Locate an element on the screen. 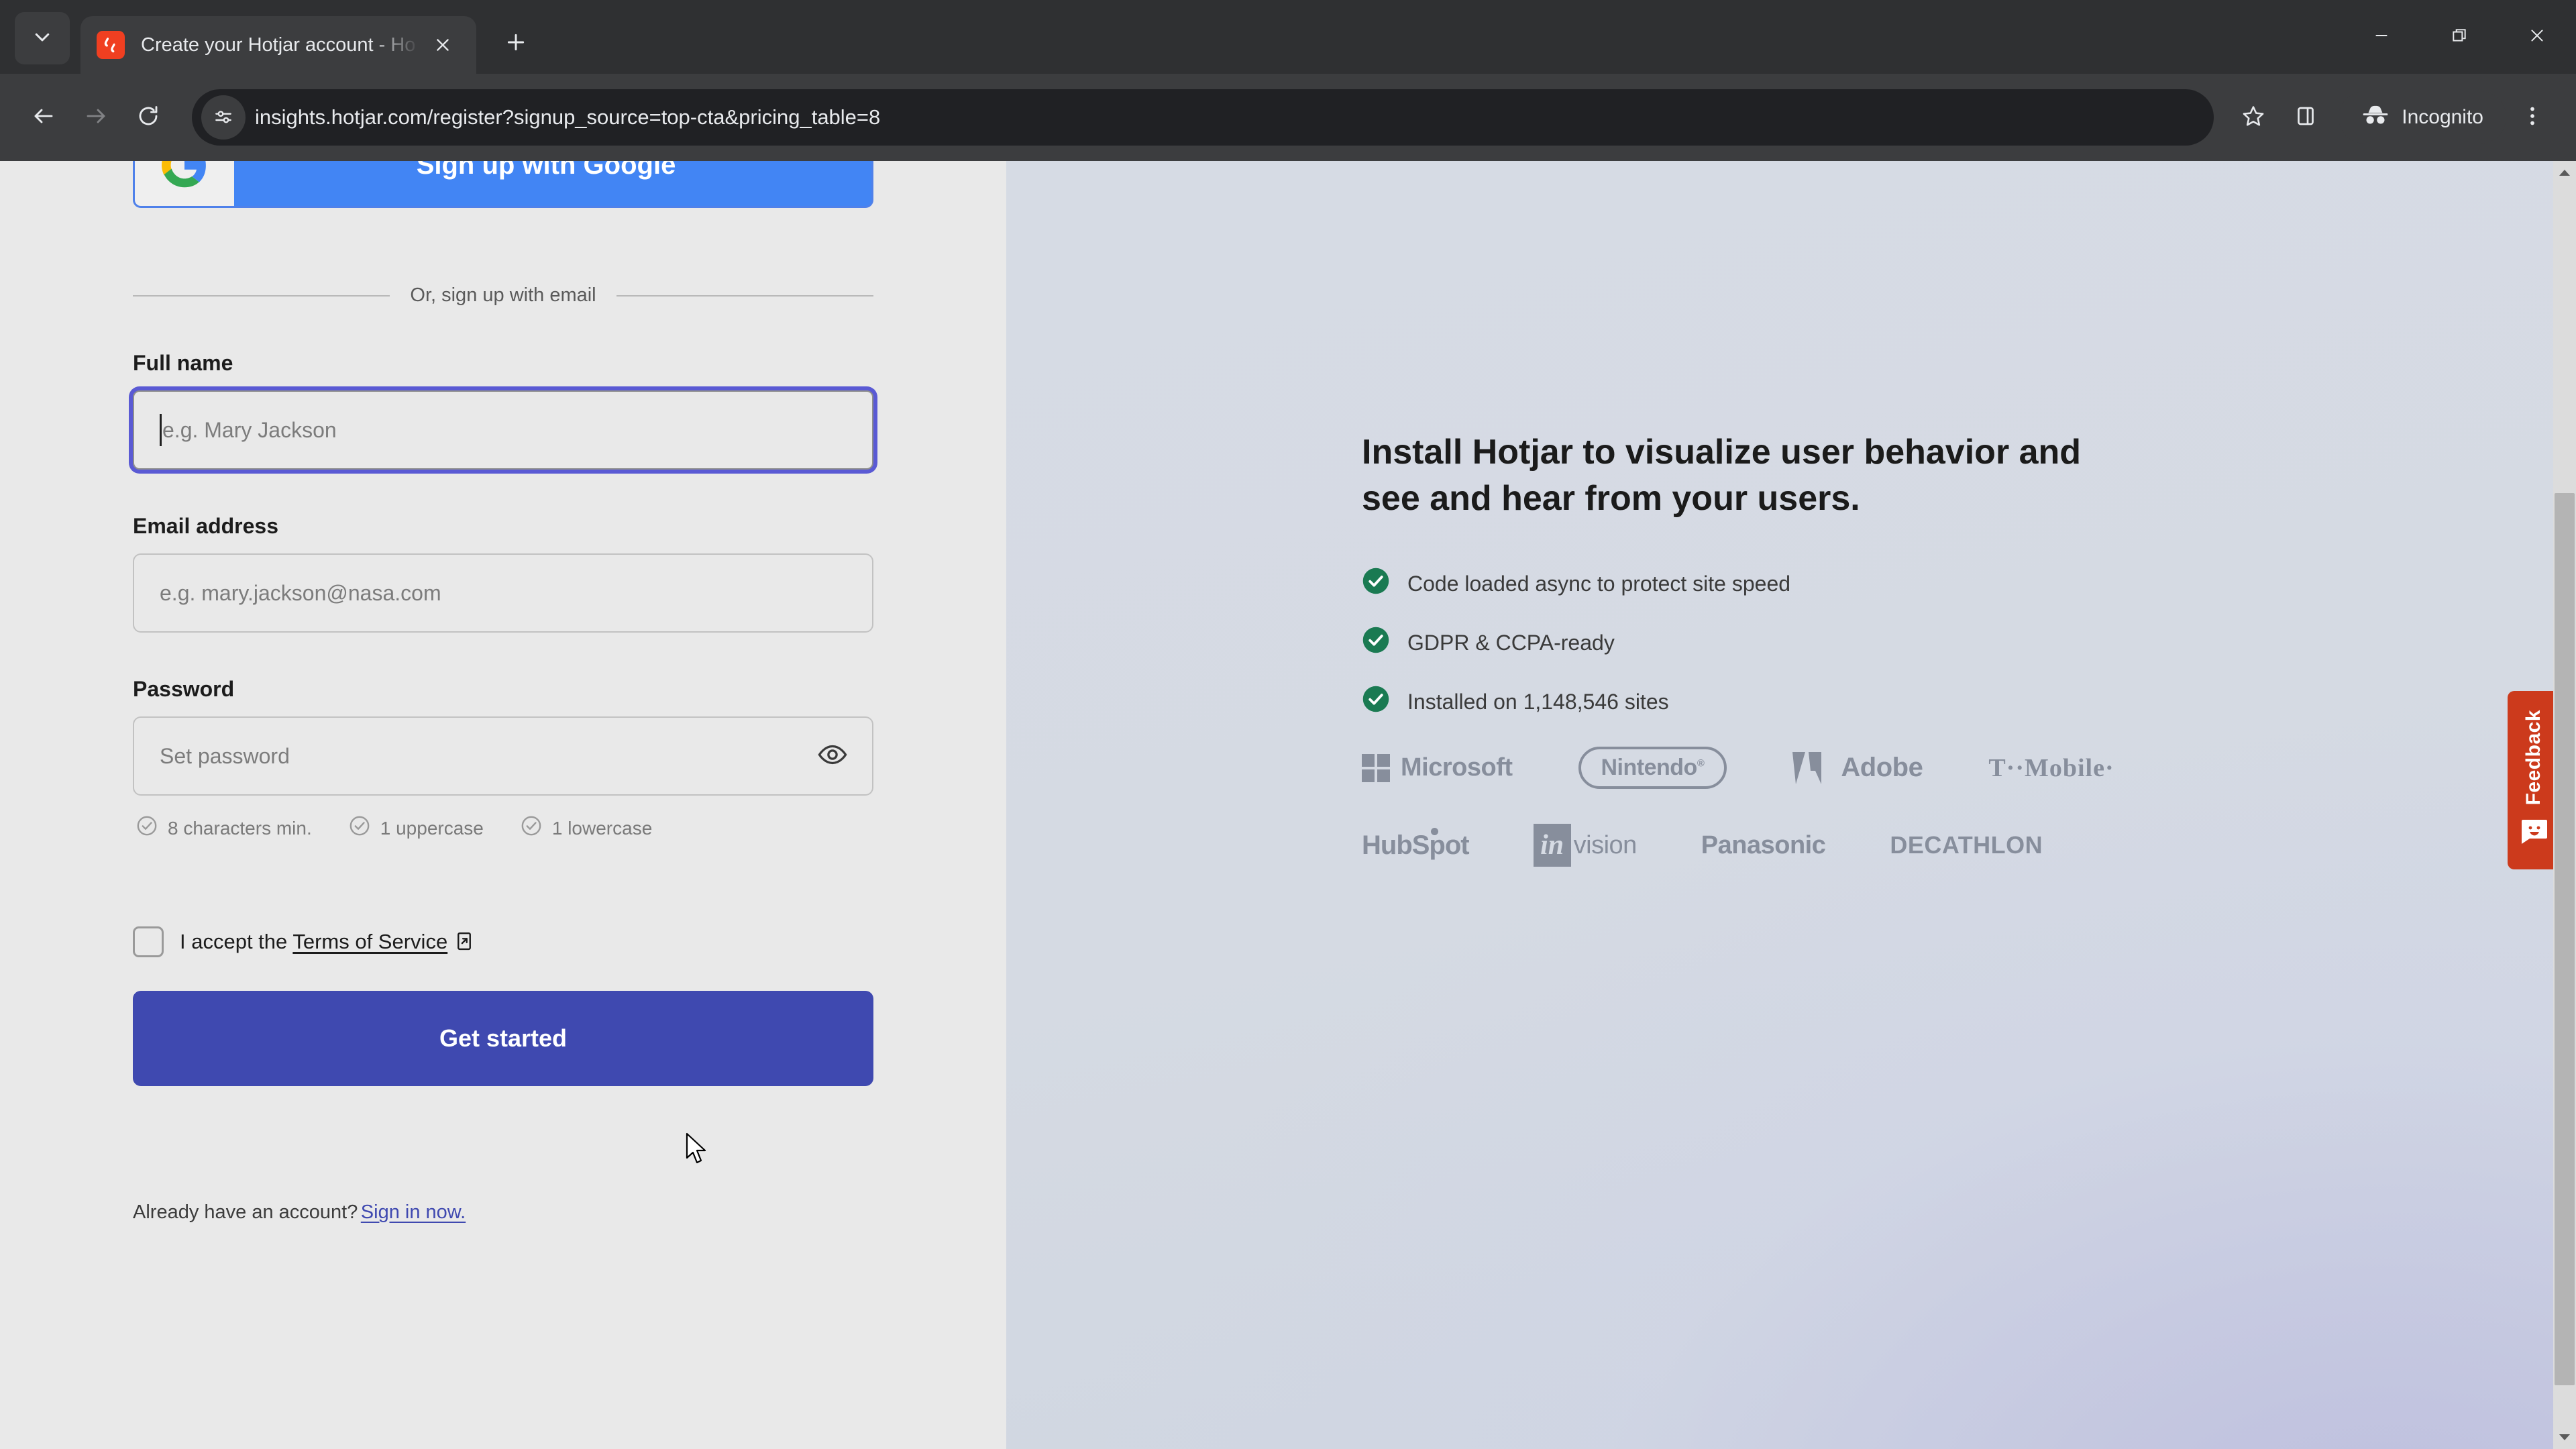 This screenshot has height=1449, width=2576. feedback-tab-button: Feedback is located at coordinates (2534, 780).